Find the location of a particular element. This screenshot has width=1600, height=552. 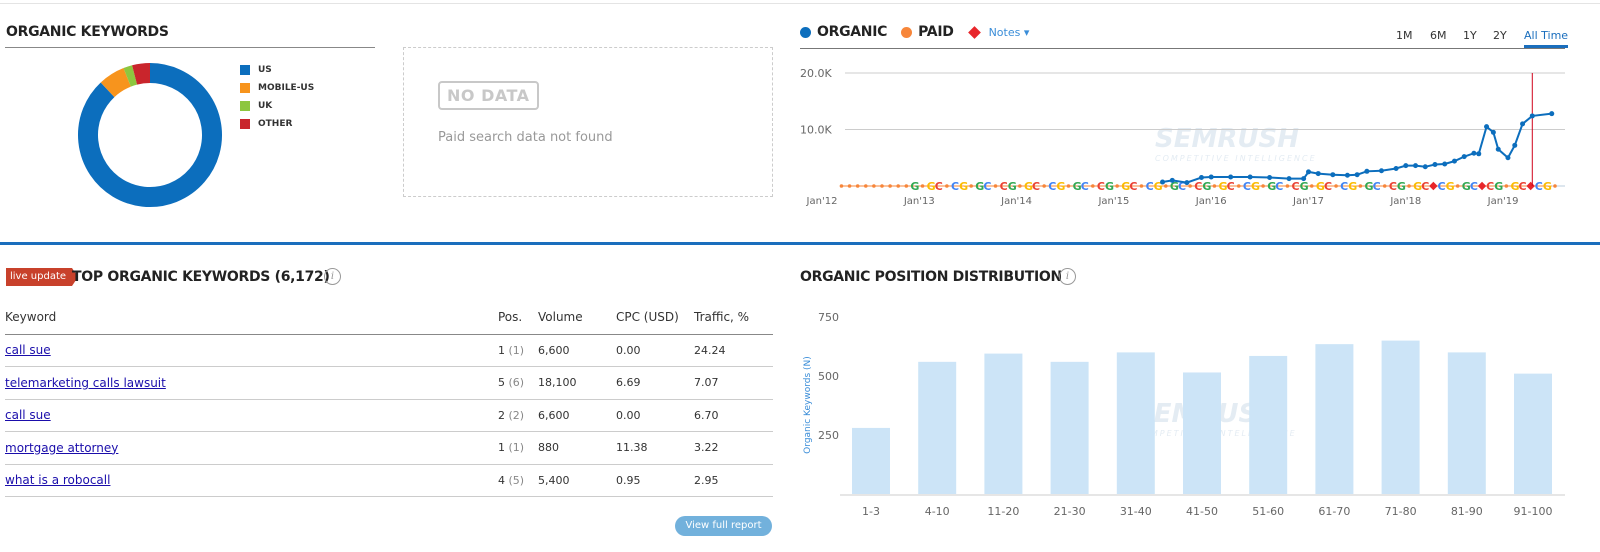

legend-item-other: OTHER is located at coordinates (277, 124).